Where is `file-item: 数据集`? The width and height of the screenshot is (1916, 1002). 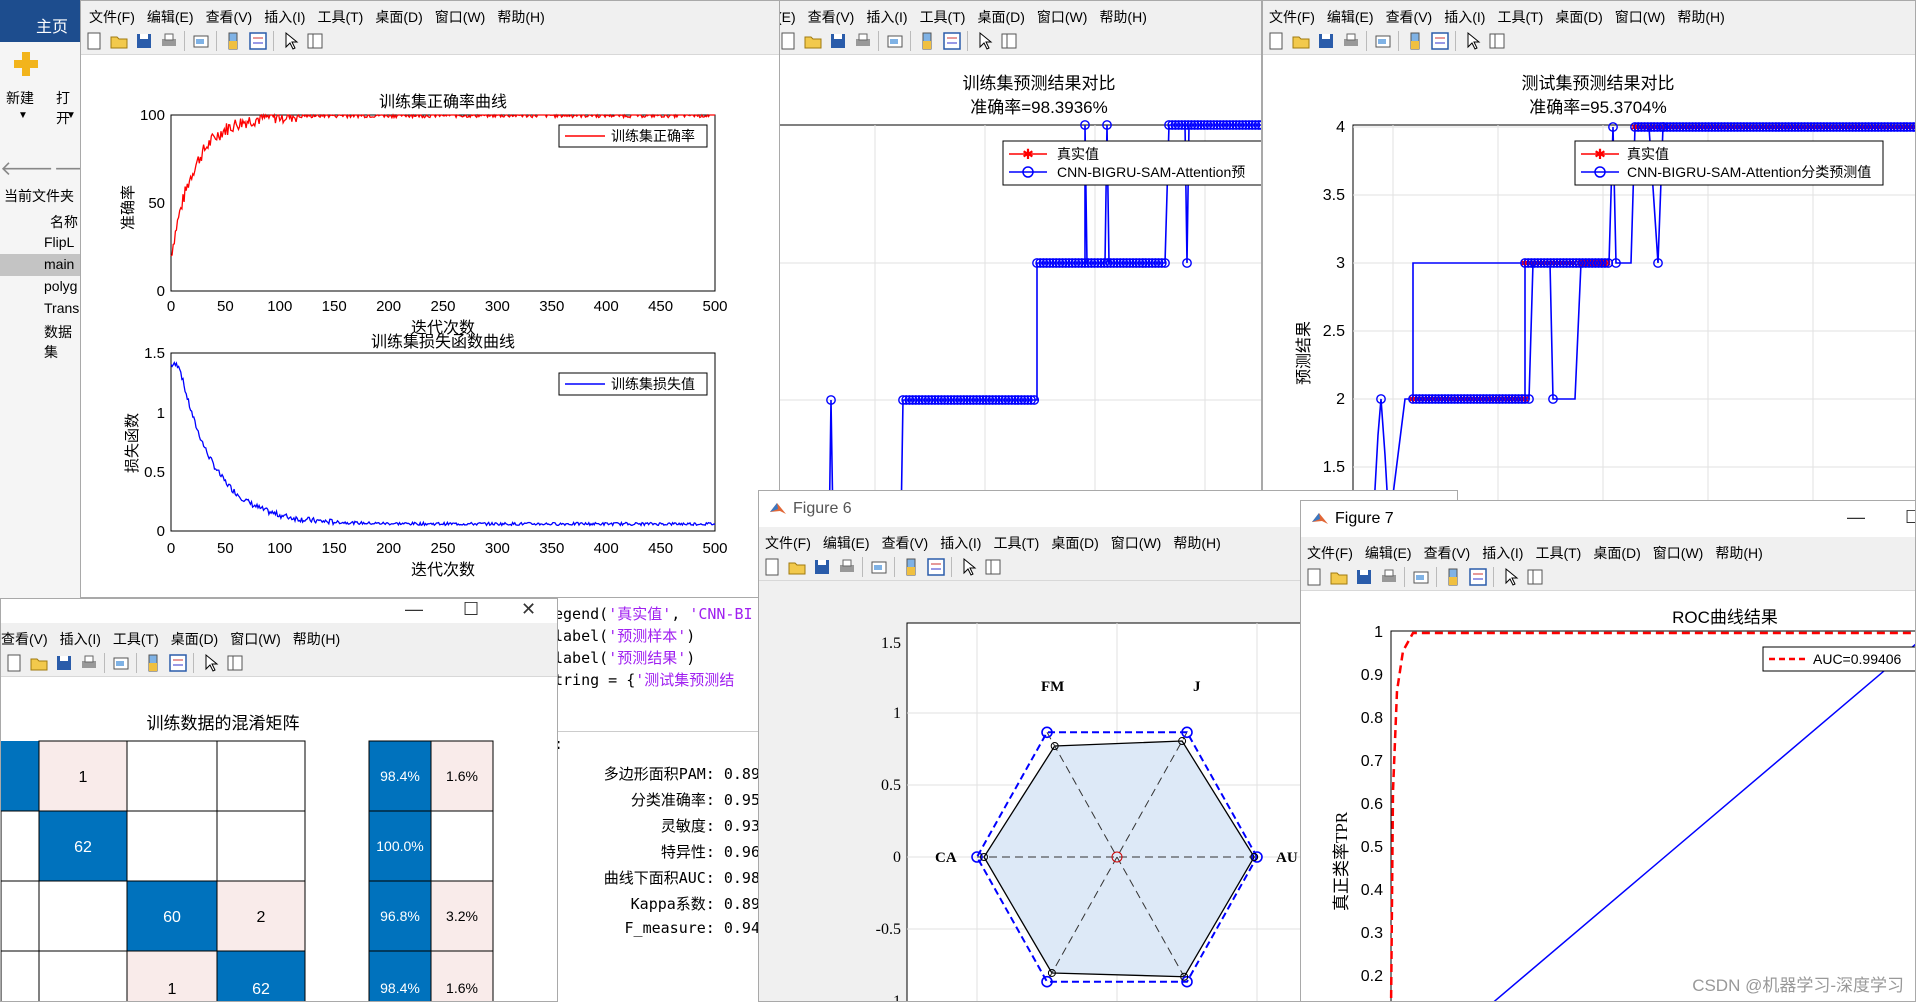 file-item: 数据集 is located at coordinates (40, 340).